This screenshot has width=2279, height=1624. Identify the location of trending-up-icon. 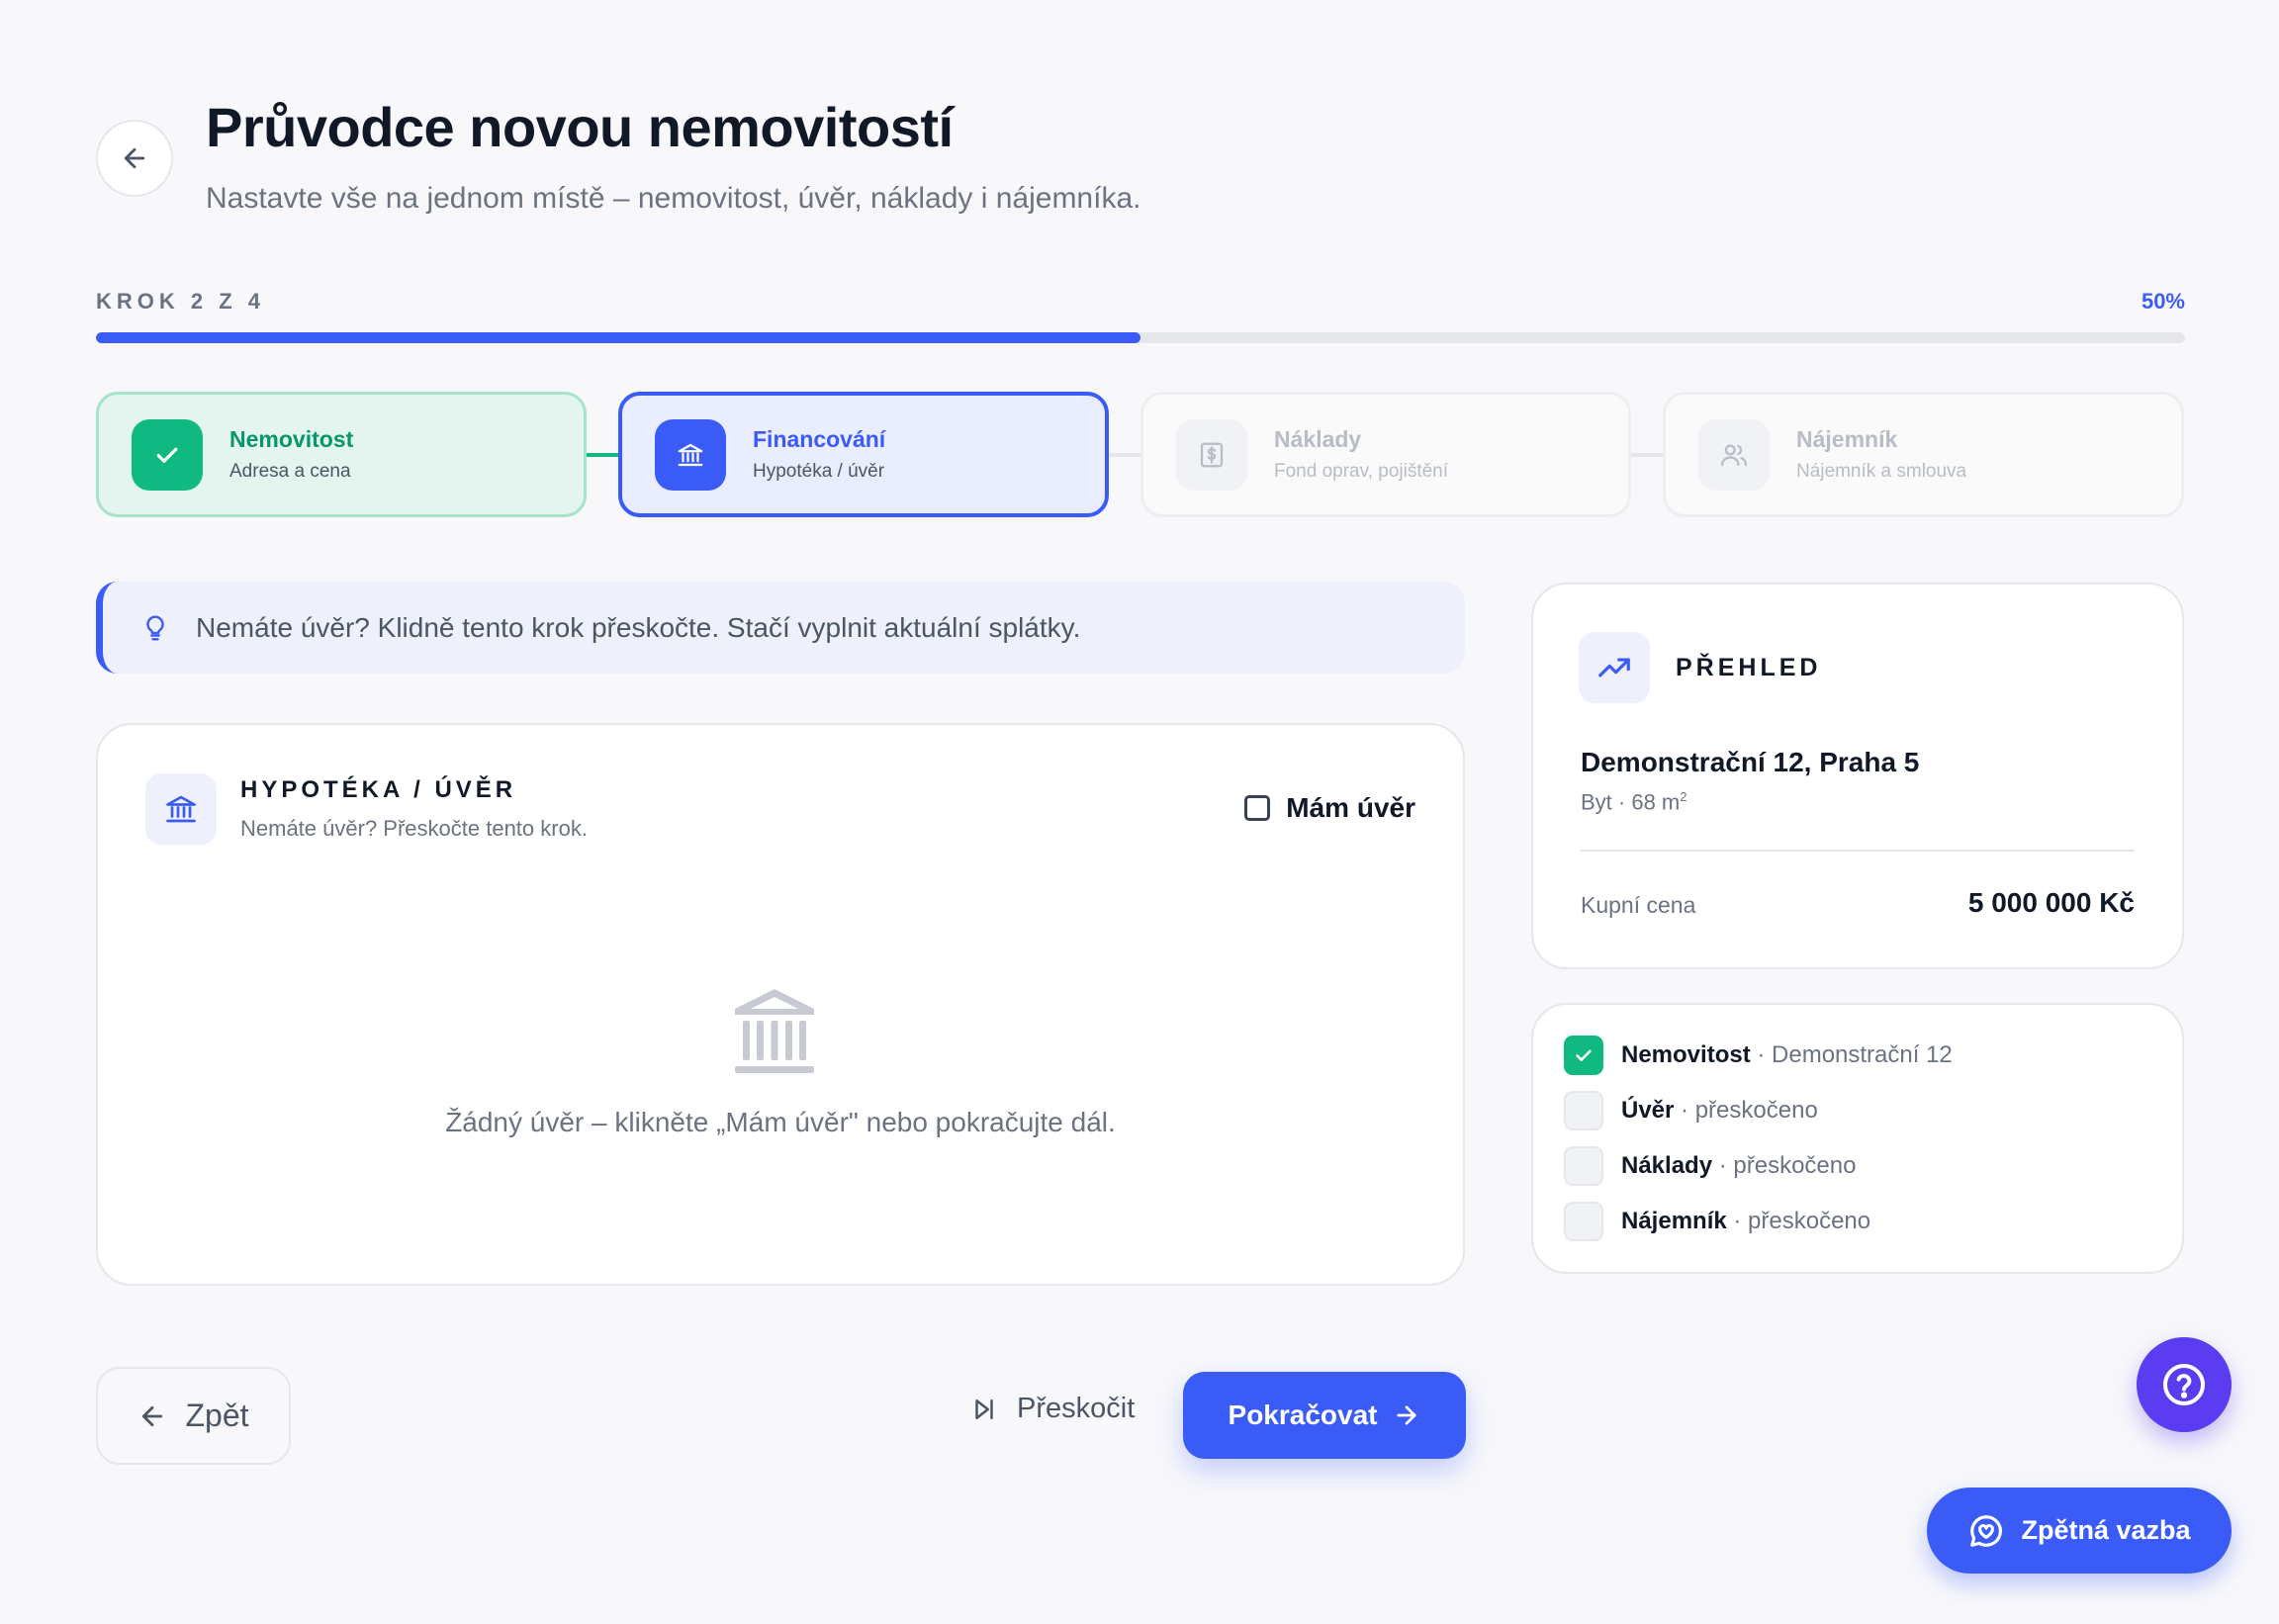
(1614, 667).